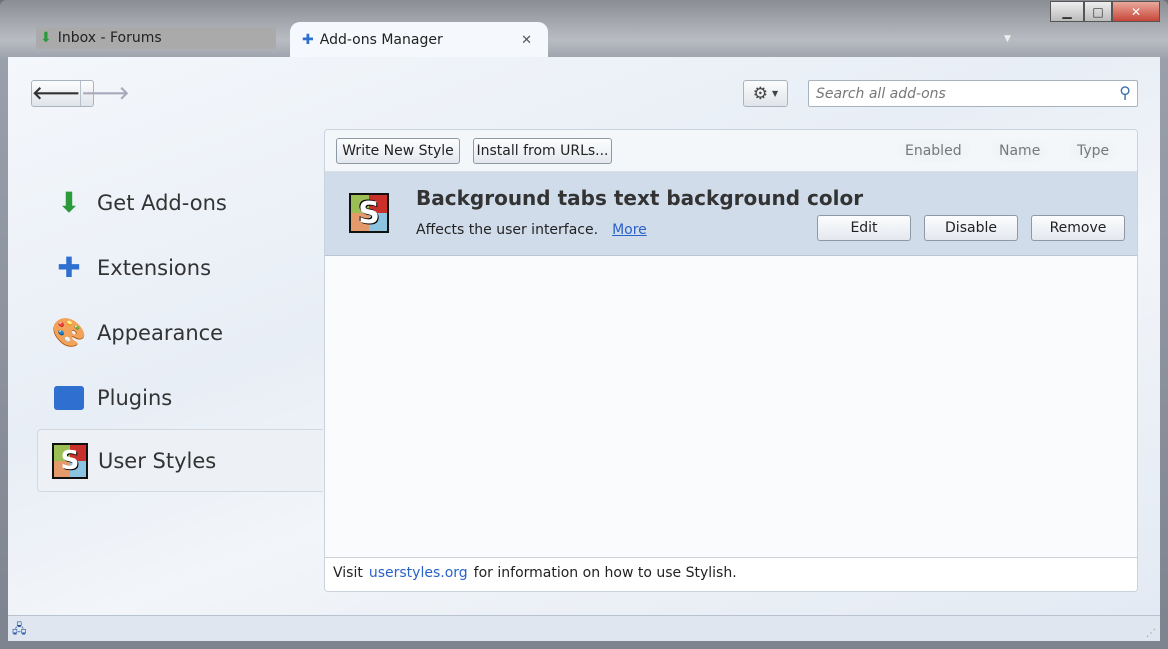  What do you see at coordinates (629, 230) in the screenshot?
I see `more-link: More` at bounding box center [629, 230].